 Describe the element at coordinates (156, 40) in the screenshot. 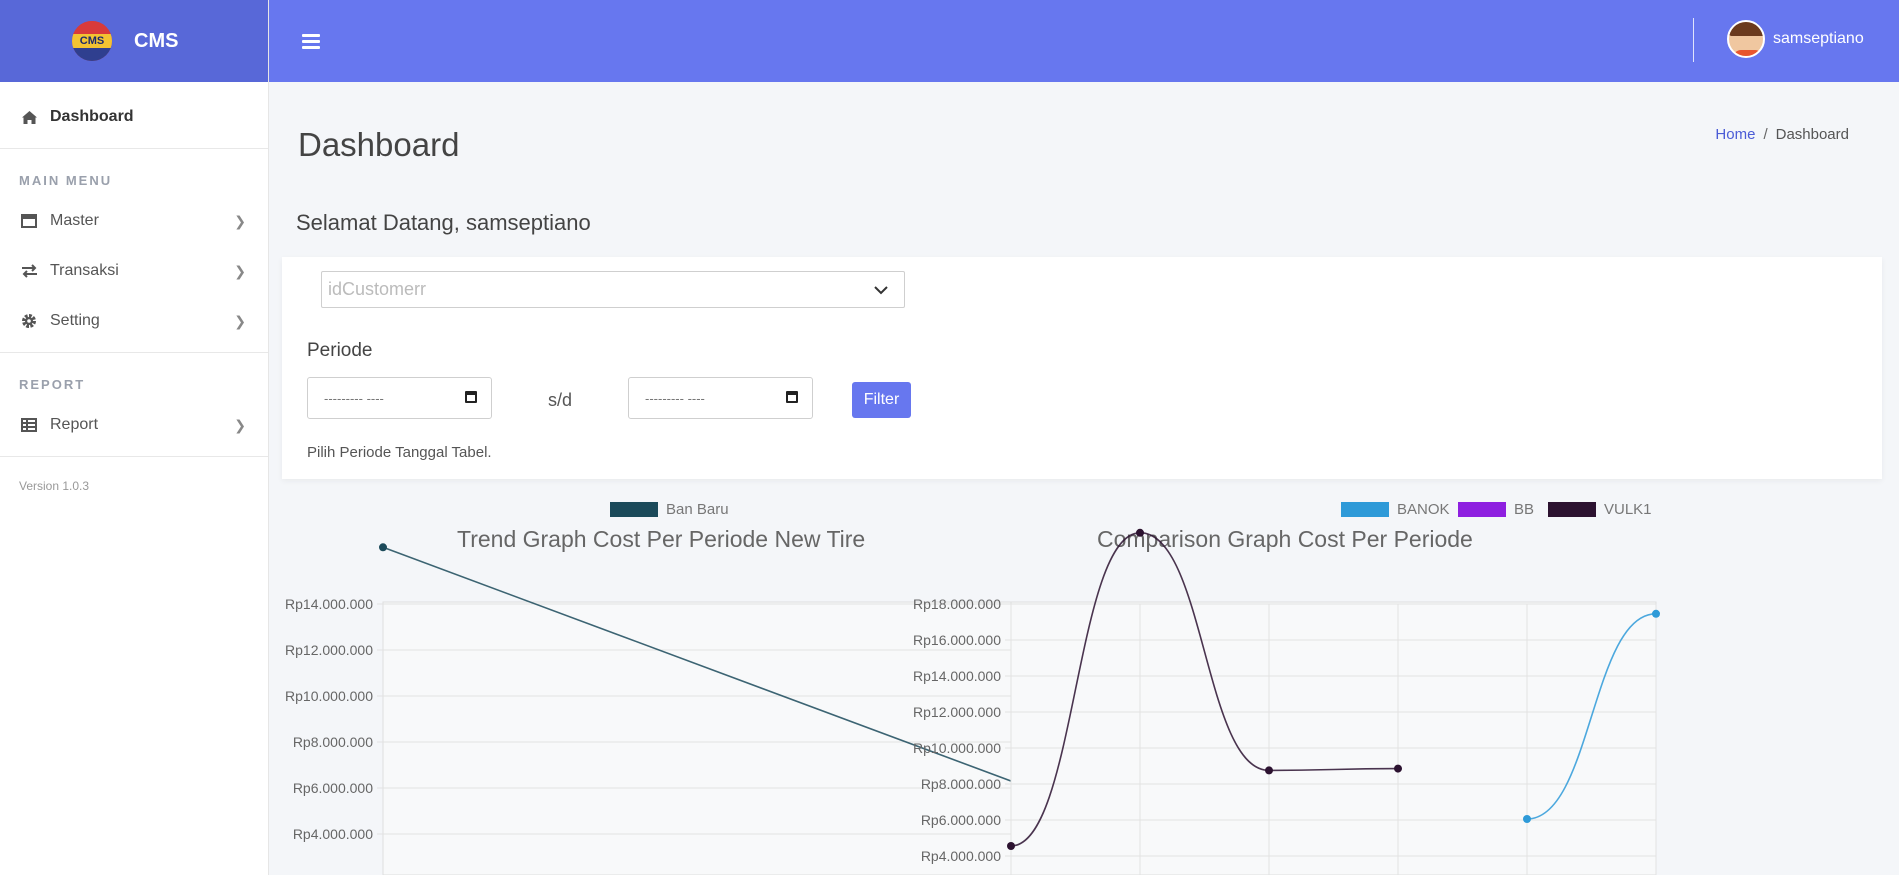

I see `brand-name: CMS` at that location.